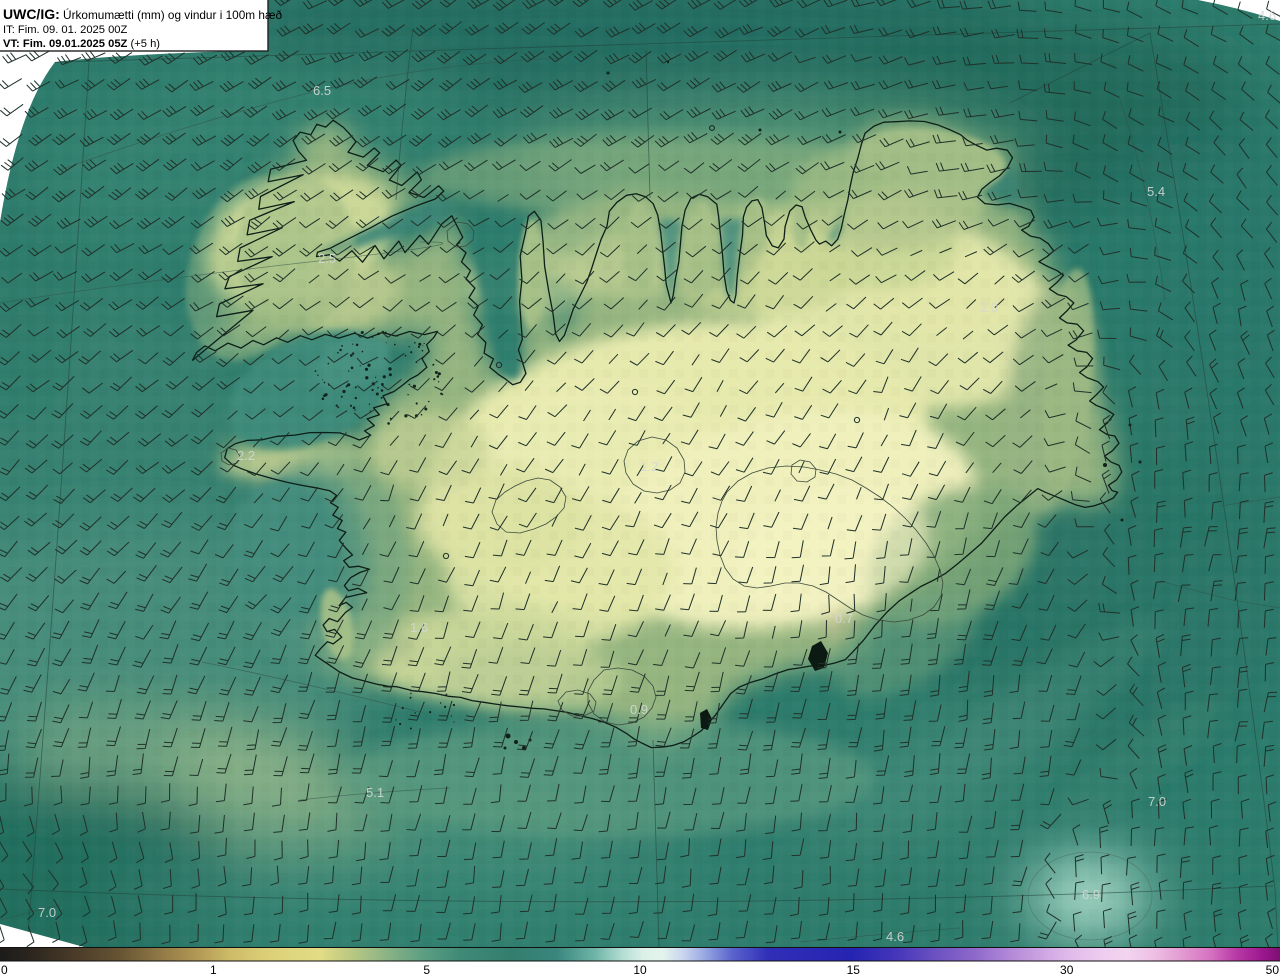 The image size is (1280, 978). I want to click on svg-text: 15, so click(854, 970).